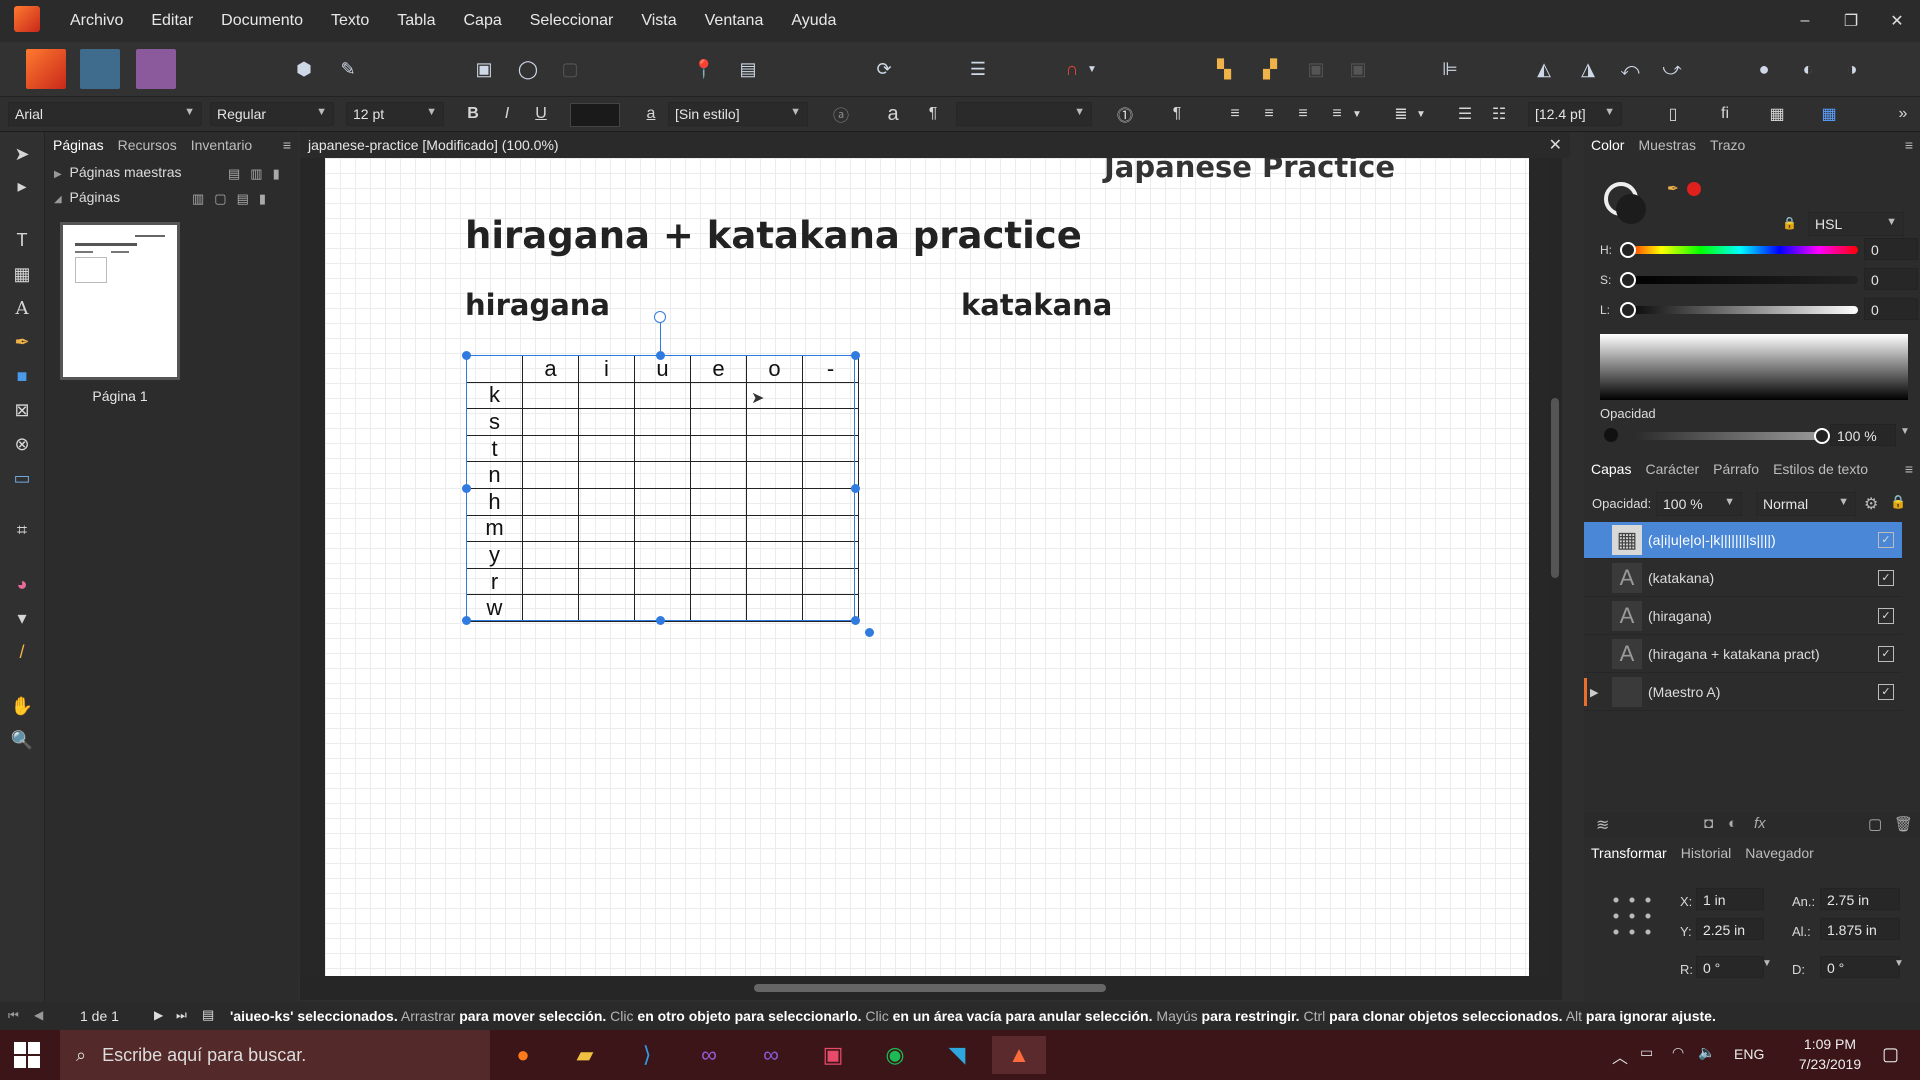 The height and width of the screenshot is (1080, 1920). I want to click on text-color-swatch, so click(595, 115).